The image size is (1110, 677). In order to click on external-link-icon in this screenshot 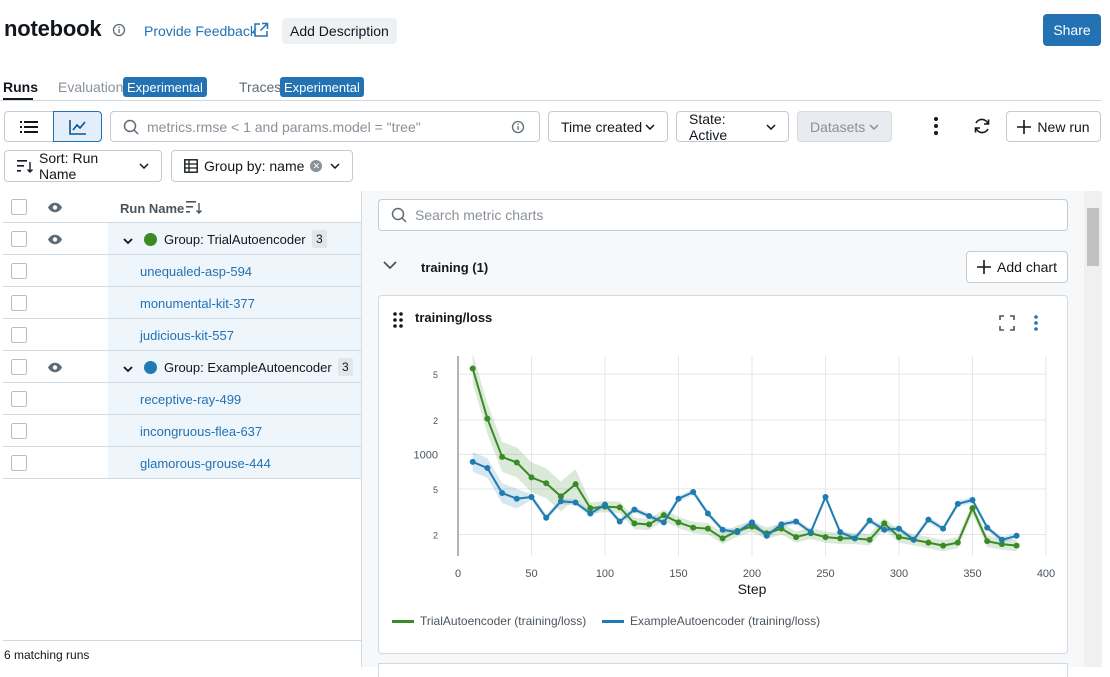, I will do `click(261, 30)`.